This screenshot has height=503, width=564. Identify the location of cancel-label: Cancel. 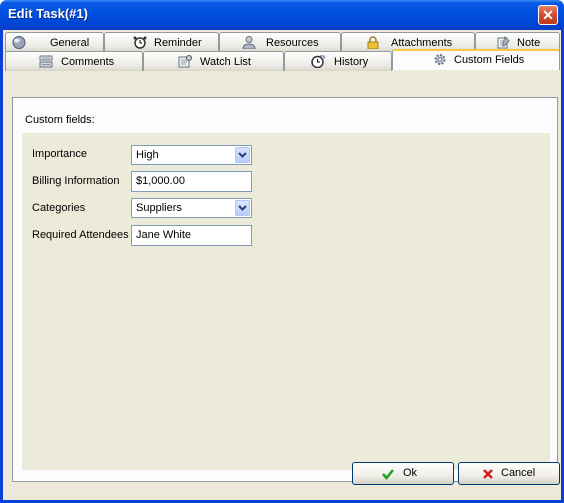
(518, 473).